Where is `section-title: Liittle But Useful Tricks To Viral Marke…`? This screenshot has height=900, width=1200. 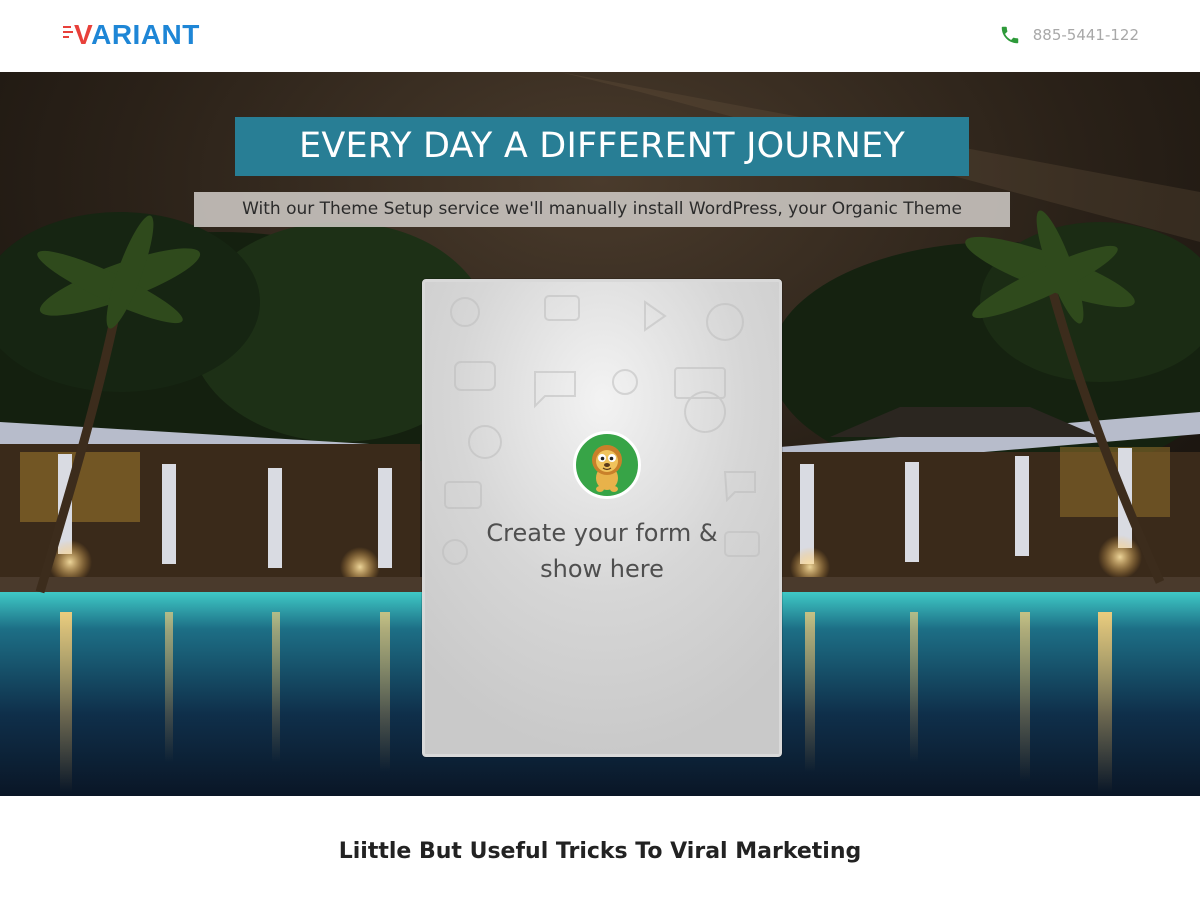
section-title: Liittle But Useful Tricks To Viral Marke… is located at coordinates (600, 851).